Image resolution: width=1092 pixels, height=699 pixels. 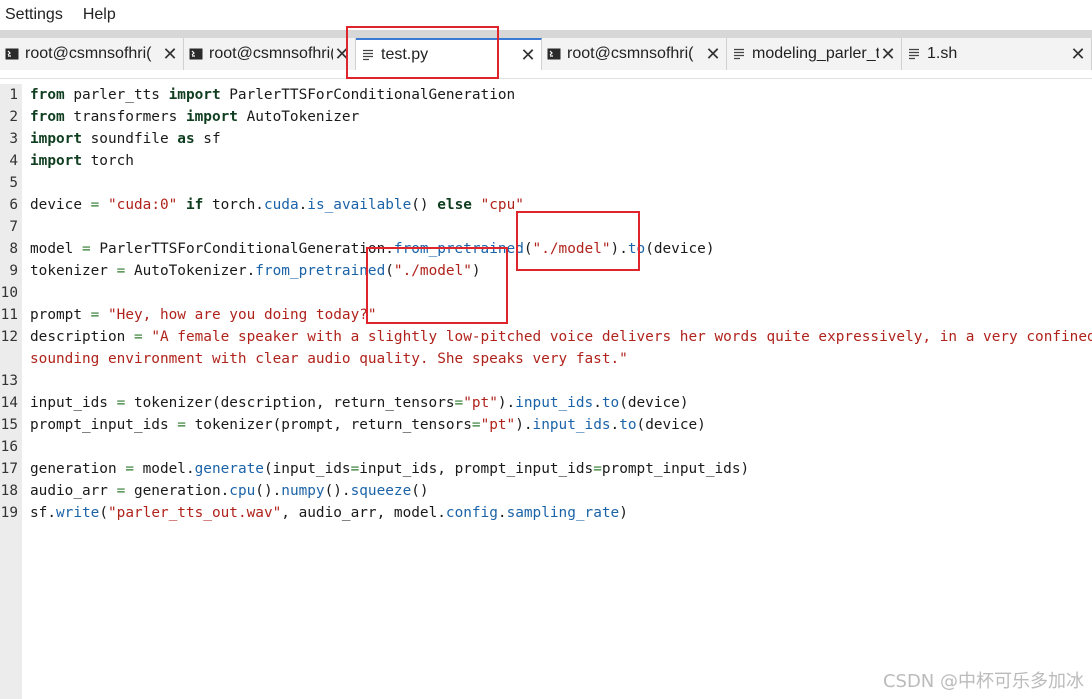 What do you see at coordinates (546, 447) in the screenshot?
I see `code-line: 16` at bounding box center [546, 447].